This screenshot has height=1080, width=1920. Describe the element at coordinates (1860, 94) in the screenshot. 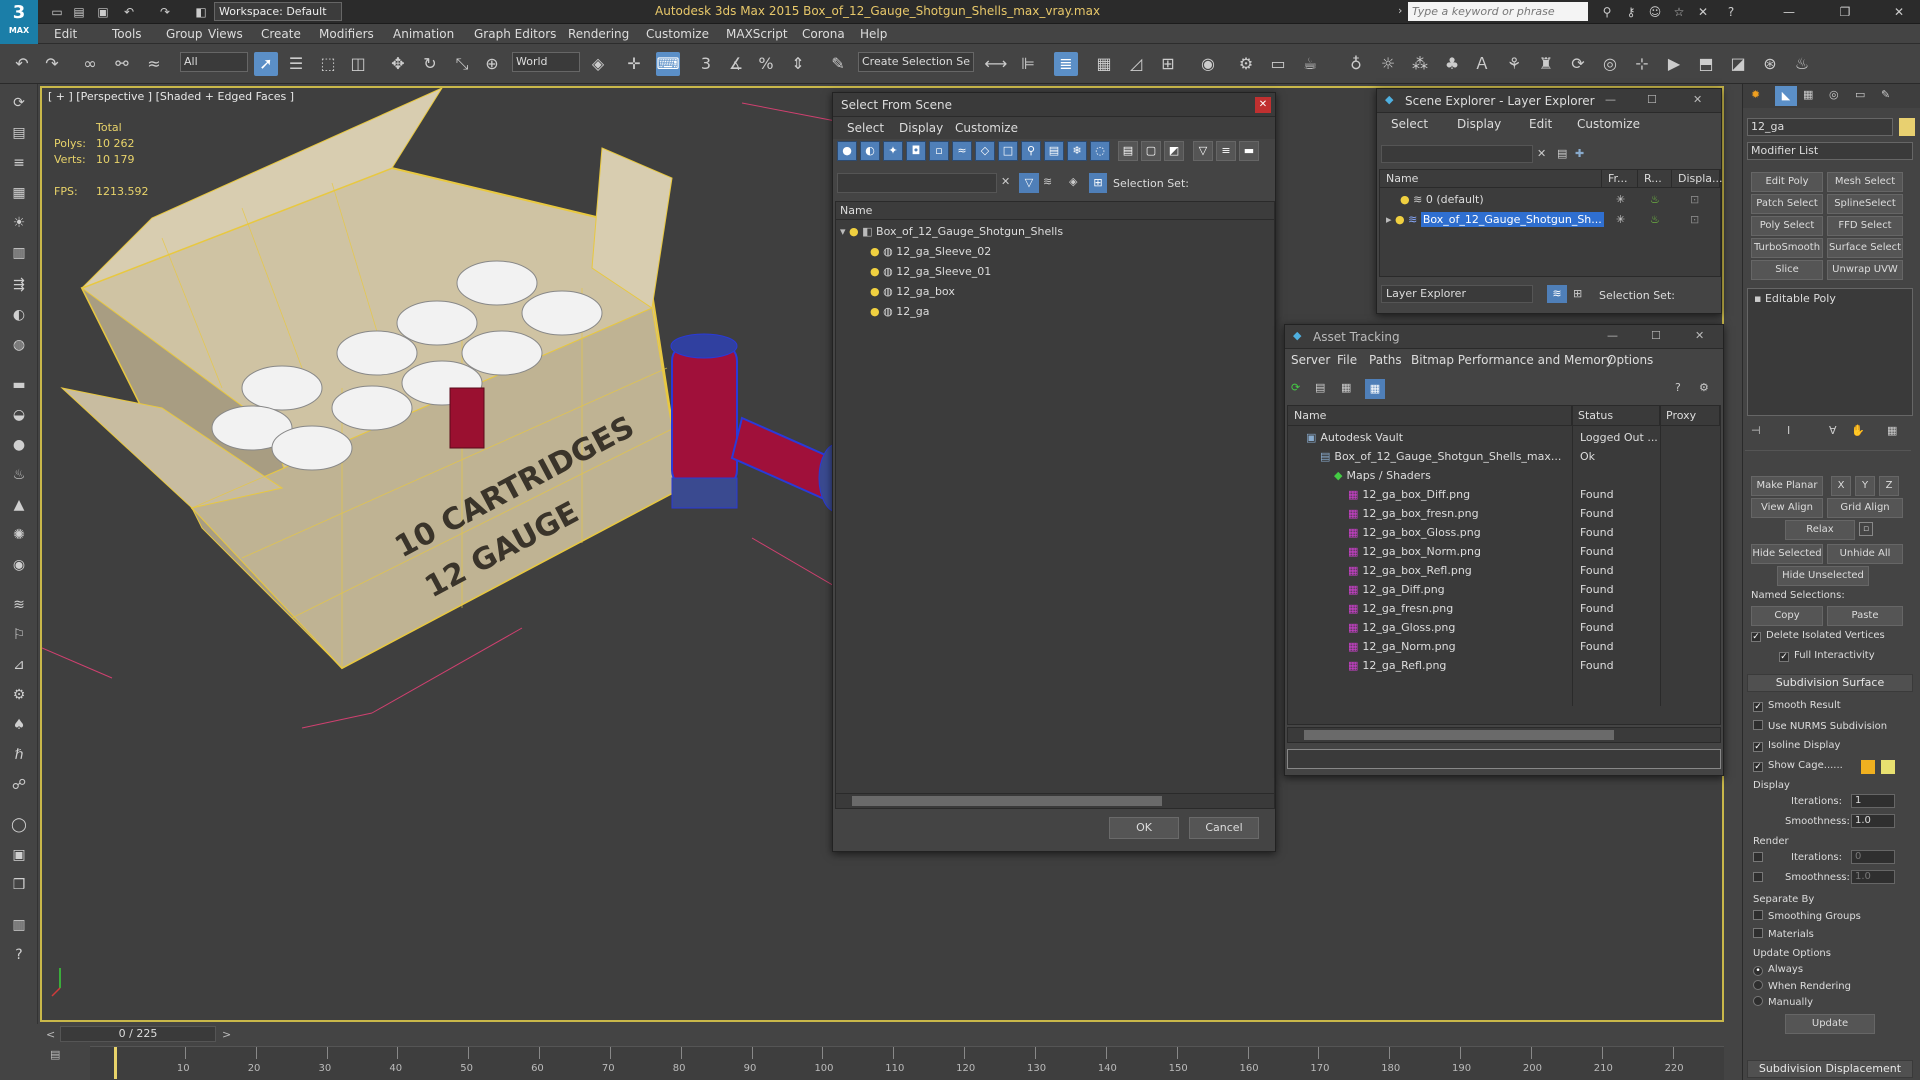

I see `display-tab-icon: ▭` at that location.